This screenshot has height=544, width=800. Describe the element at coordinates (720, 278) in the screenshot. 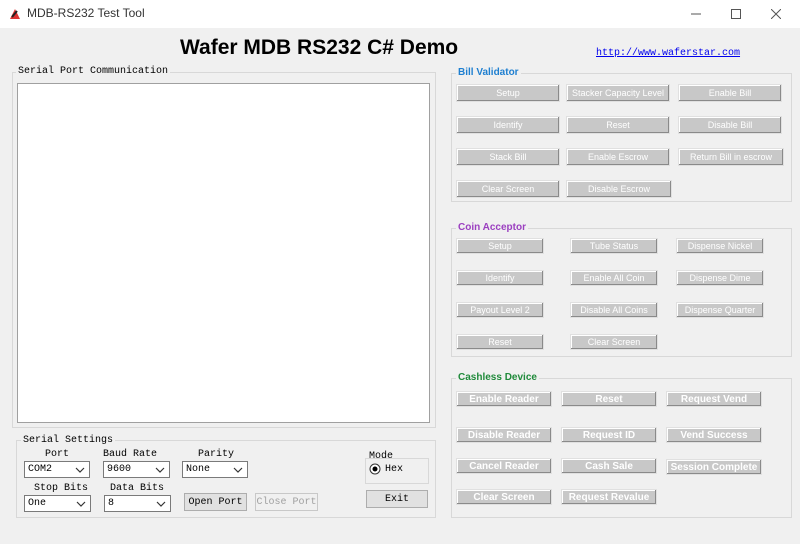

I see `coin-dispense-dime-button: Dispense Dime` at that location.